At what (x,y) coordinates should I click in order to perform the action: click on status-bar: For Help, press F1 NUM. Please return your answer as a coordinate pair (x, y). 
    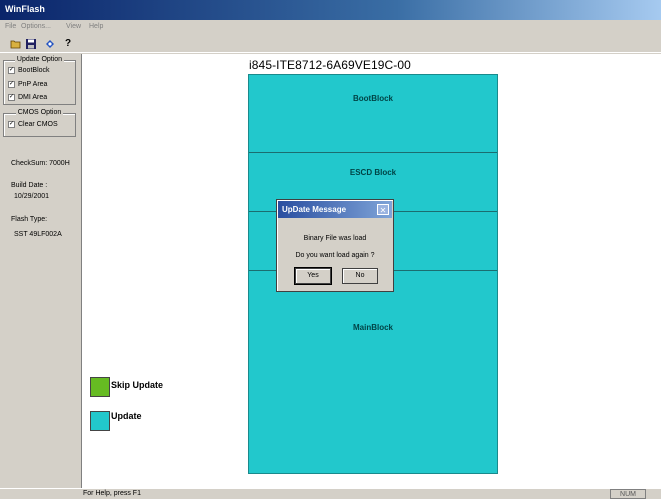
    Looking at the image, I should click on (330, 493).